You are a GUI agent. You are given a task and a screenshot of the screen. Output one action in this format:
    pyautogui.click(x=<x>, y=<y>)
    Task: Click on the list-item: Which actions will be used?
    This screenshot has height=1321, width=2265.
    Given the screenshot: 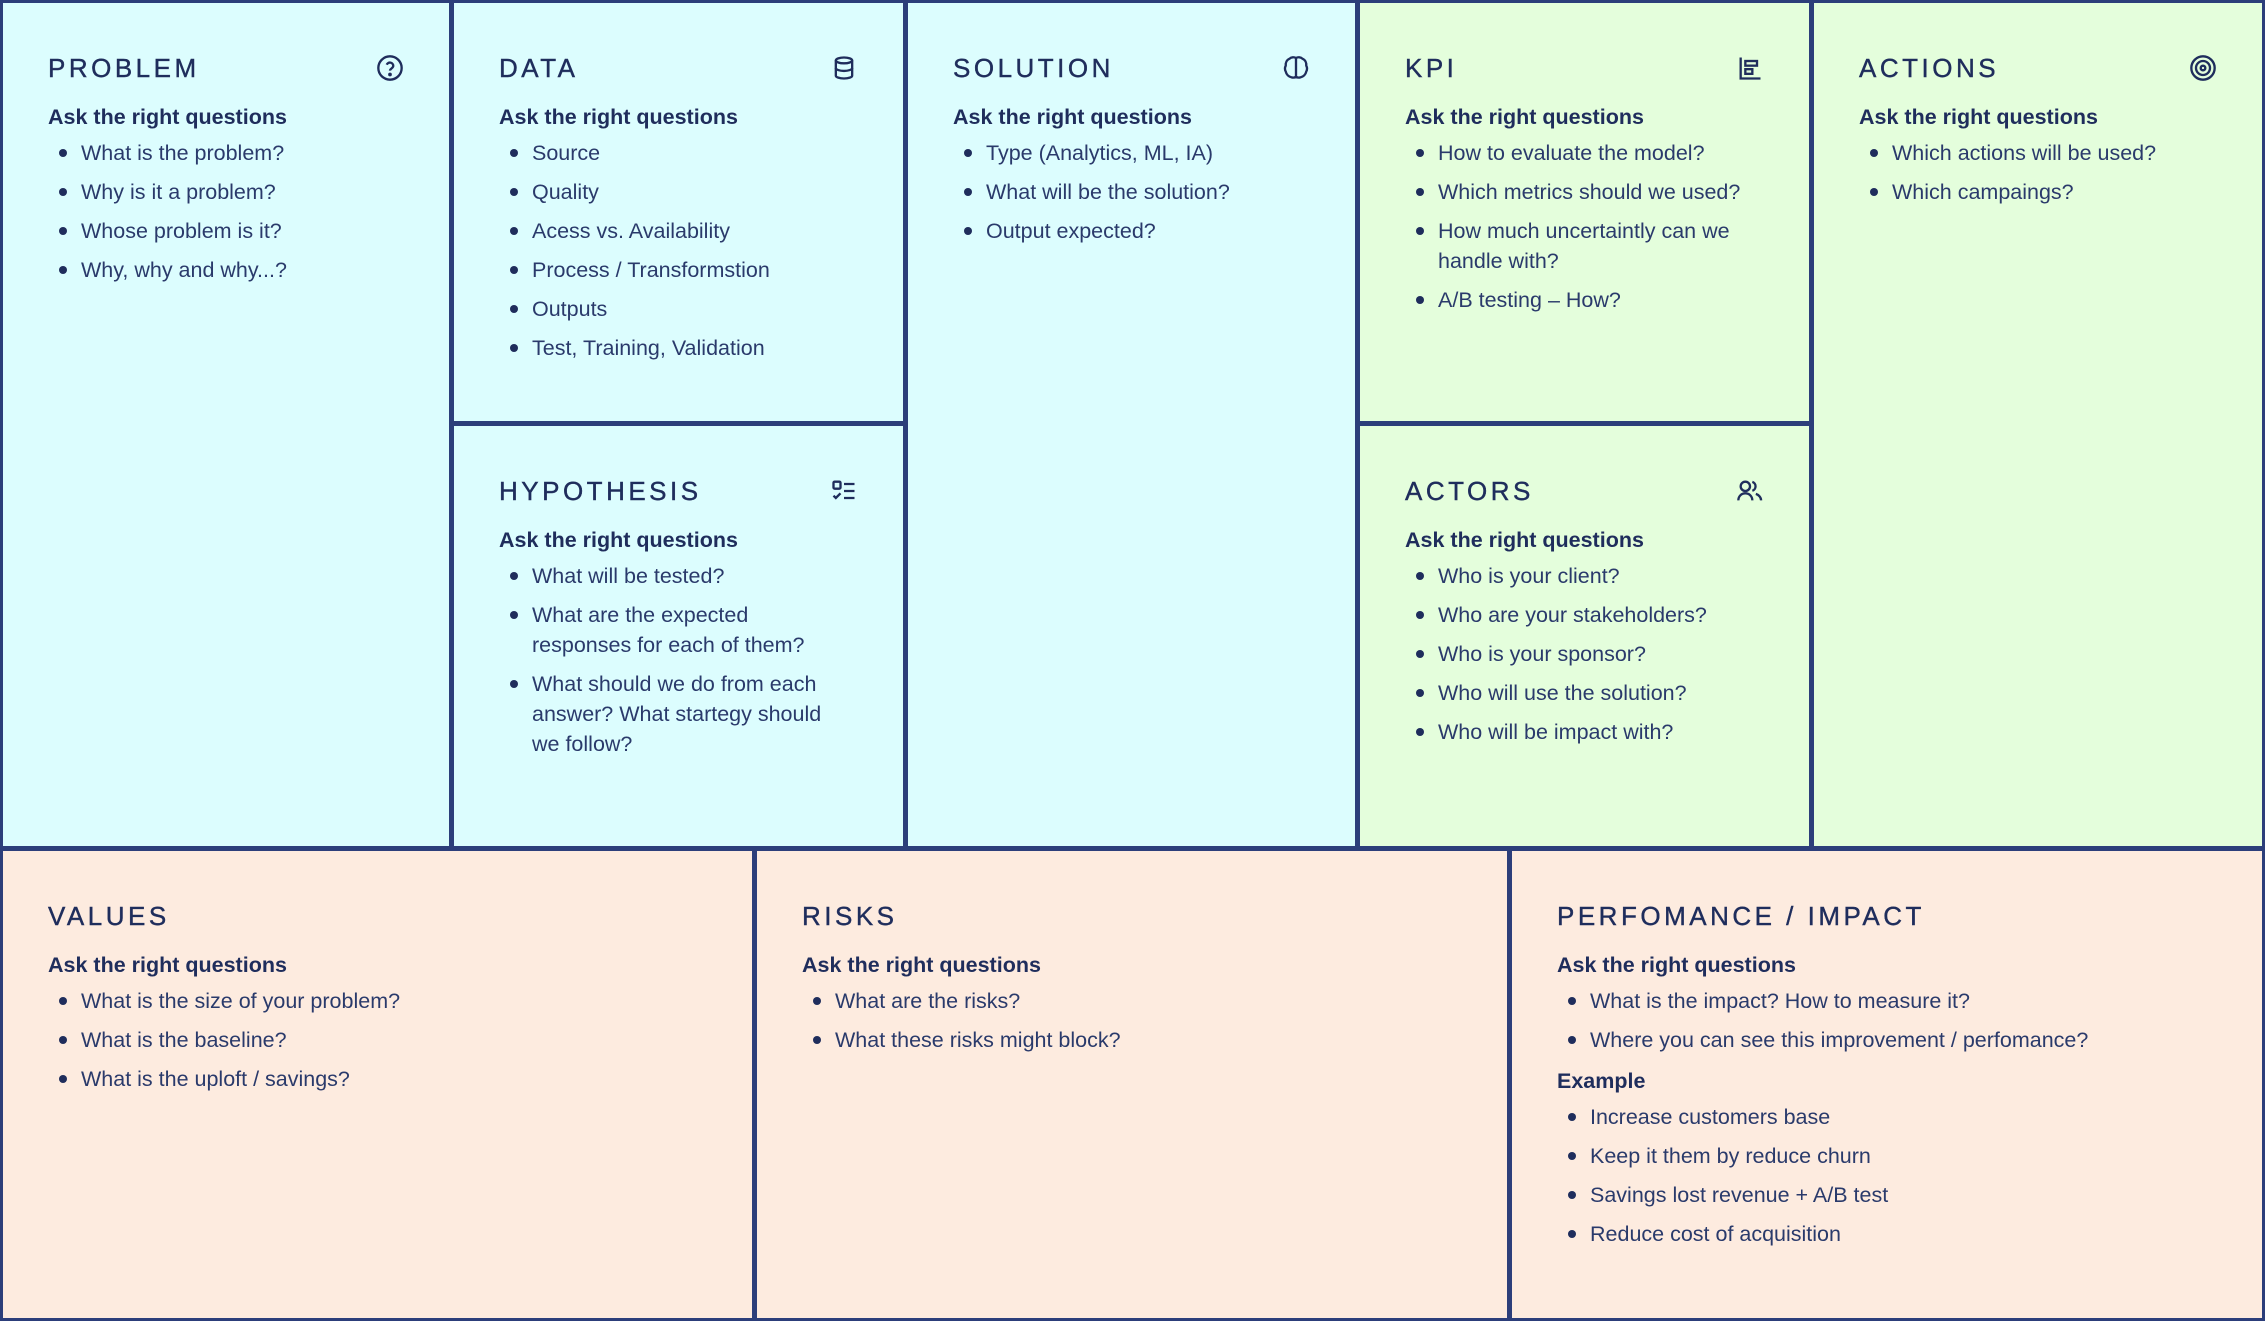 What is the action you would take?
    pyautogui.click(x=2042, y=153)
    